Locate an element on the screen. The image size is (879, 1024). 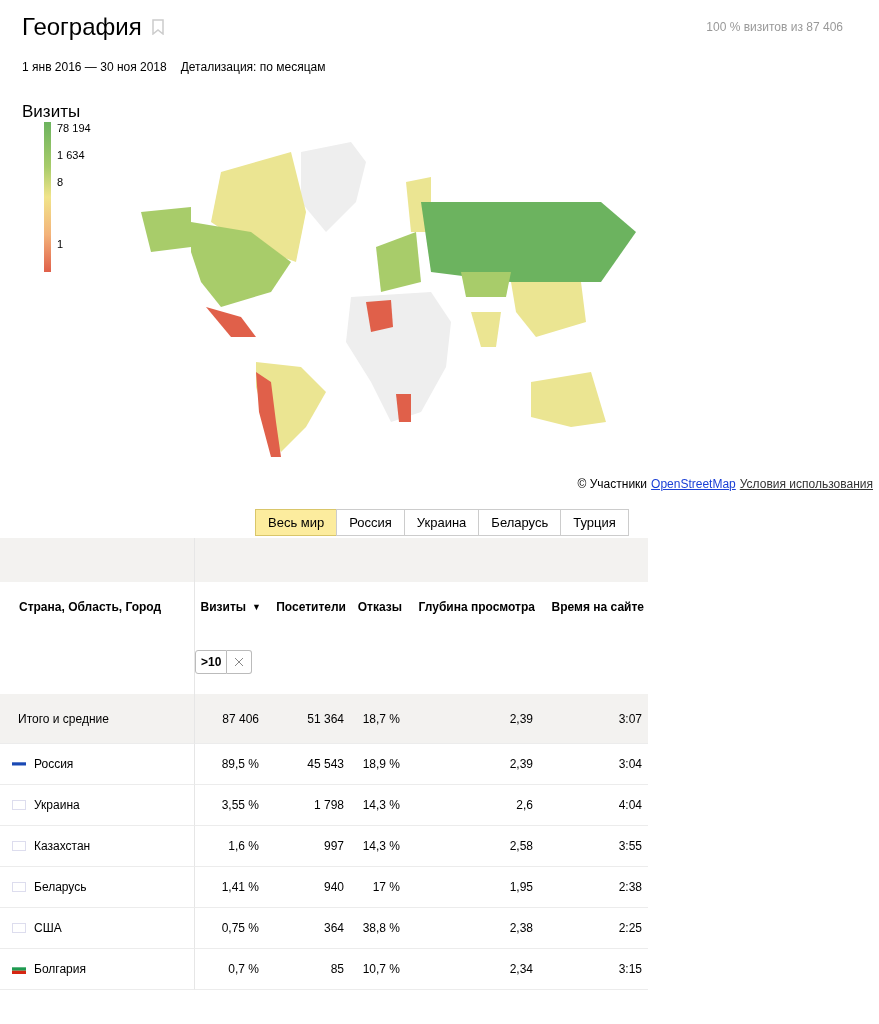
region-tab: Украина is located at coordinates (441, 522).